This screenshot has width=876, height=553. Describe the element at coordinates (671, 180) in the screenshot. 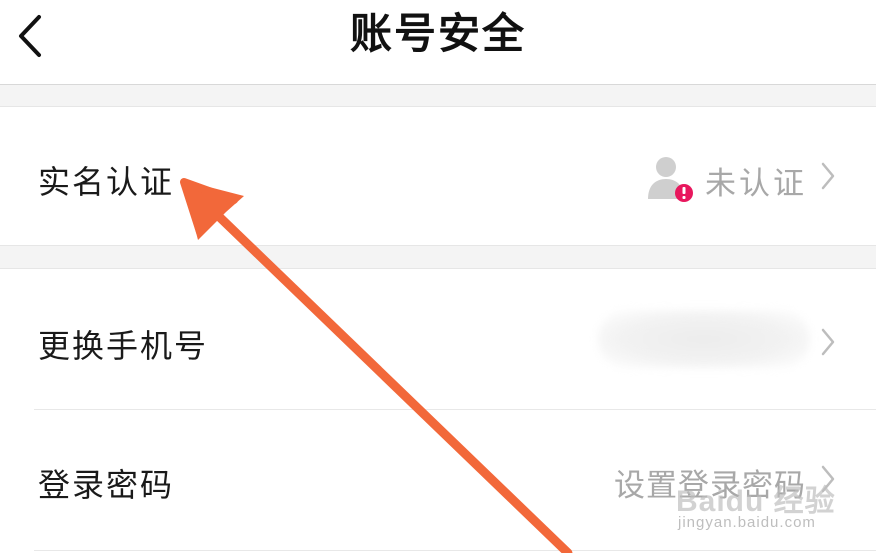

I see `user-warning-icon` at that location.